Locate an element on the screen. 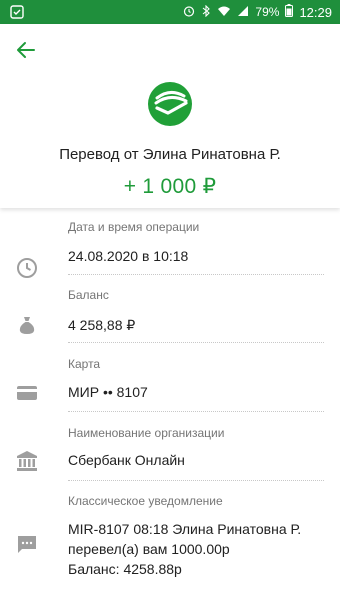  datetime-label: Дата и время операции is located at coordinates (134, 227).